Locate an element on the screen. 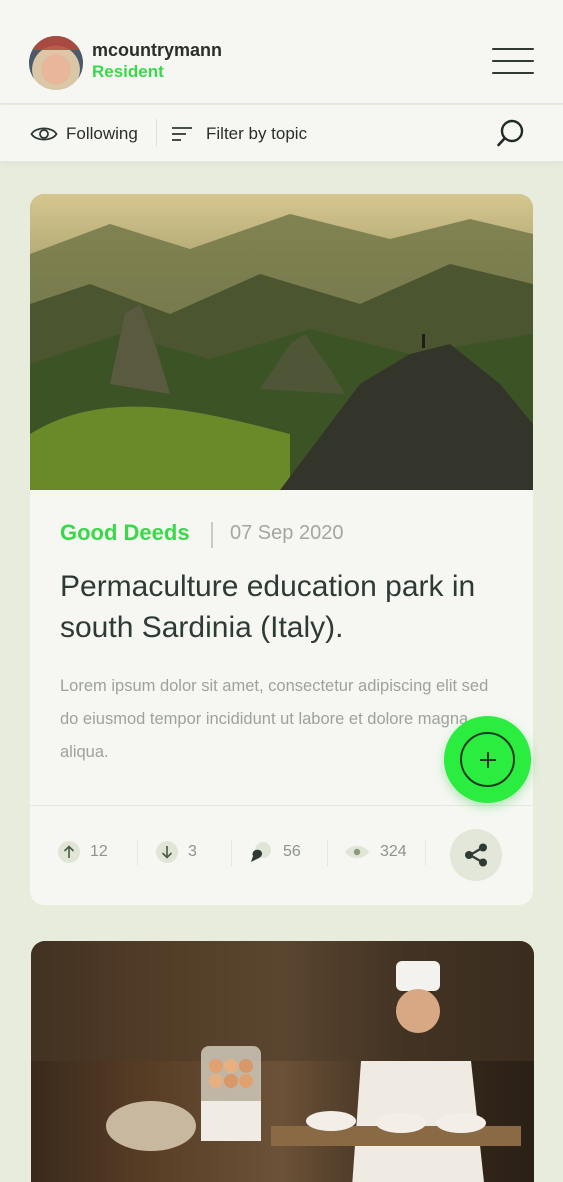 This screenshot has width=563, height=1182. following-label: Following is located at coordinates (102, 133).